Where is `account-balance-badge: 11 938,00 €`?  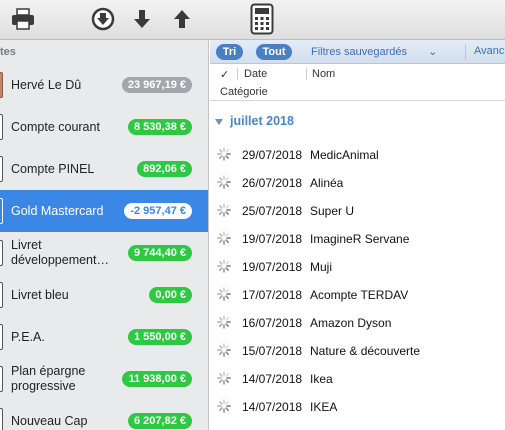
account-balance-badge: 11 938,00 € is located at coordinates (157, 379).